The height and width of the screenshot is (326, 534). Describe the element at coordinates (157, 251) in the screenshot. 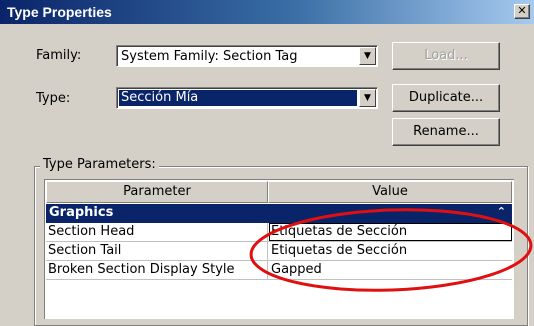

I see `parameter-cell: Section Tail` at that location.